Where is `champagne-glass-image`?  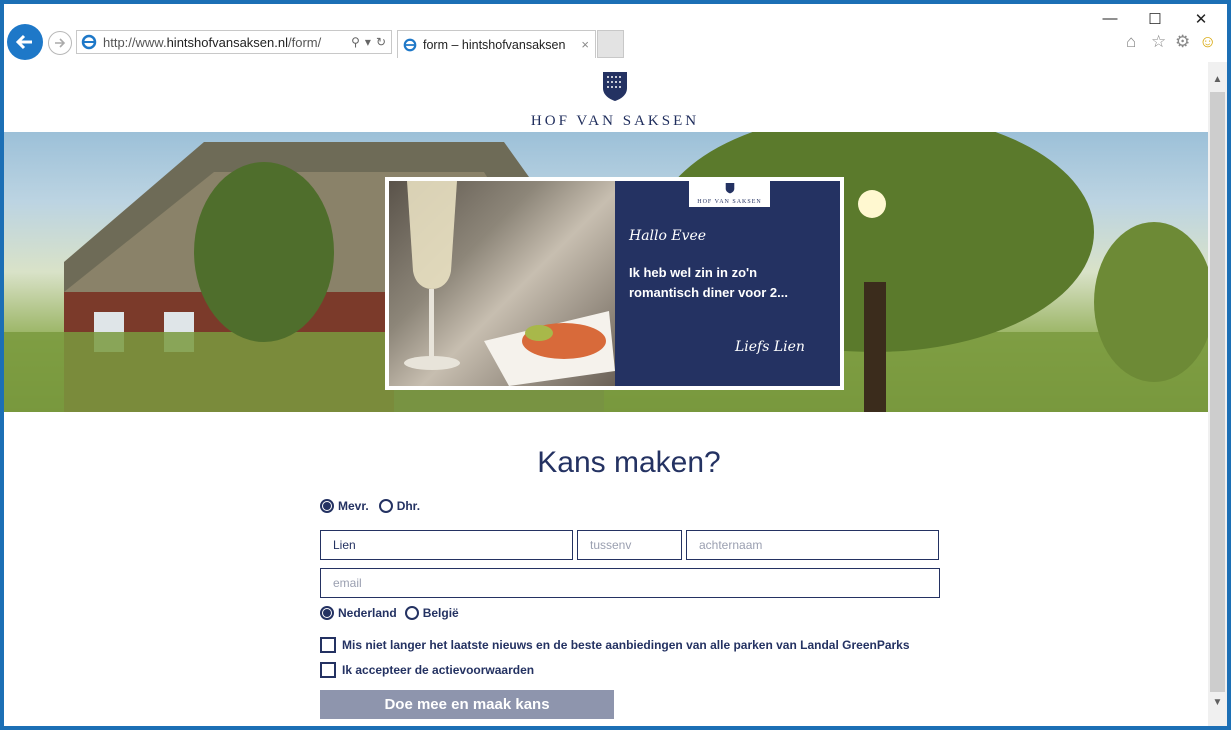 champagne-glass-image is located at coordinates (509, 283).